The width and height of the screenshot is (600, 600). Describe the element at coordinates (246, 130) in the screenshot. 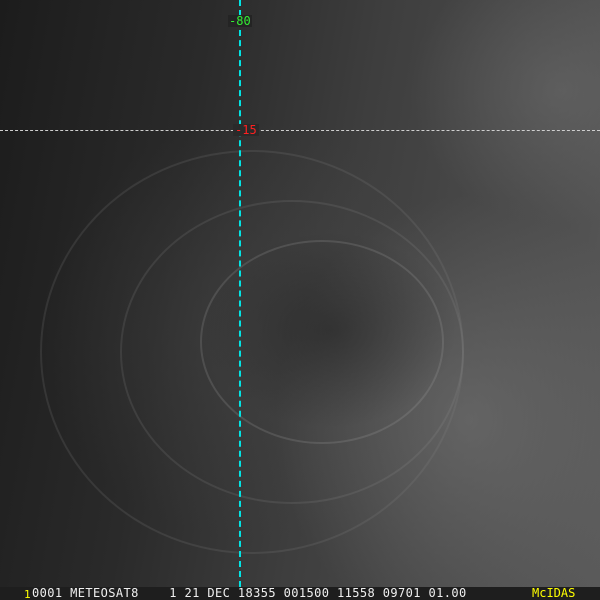

I see `latitude-label: -15` at that location.